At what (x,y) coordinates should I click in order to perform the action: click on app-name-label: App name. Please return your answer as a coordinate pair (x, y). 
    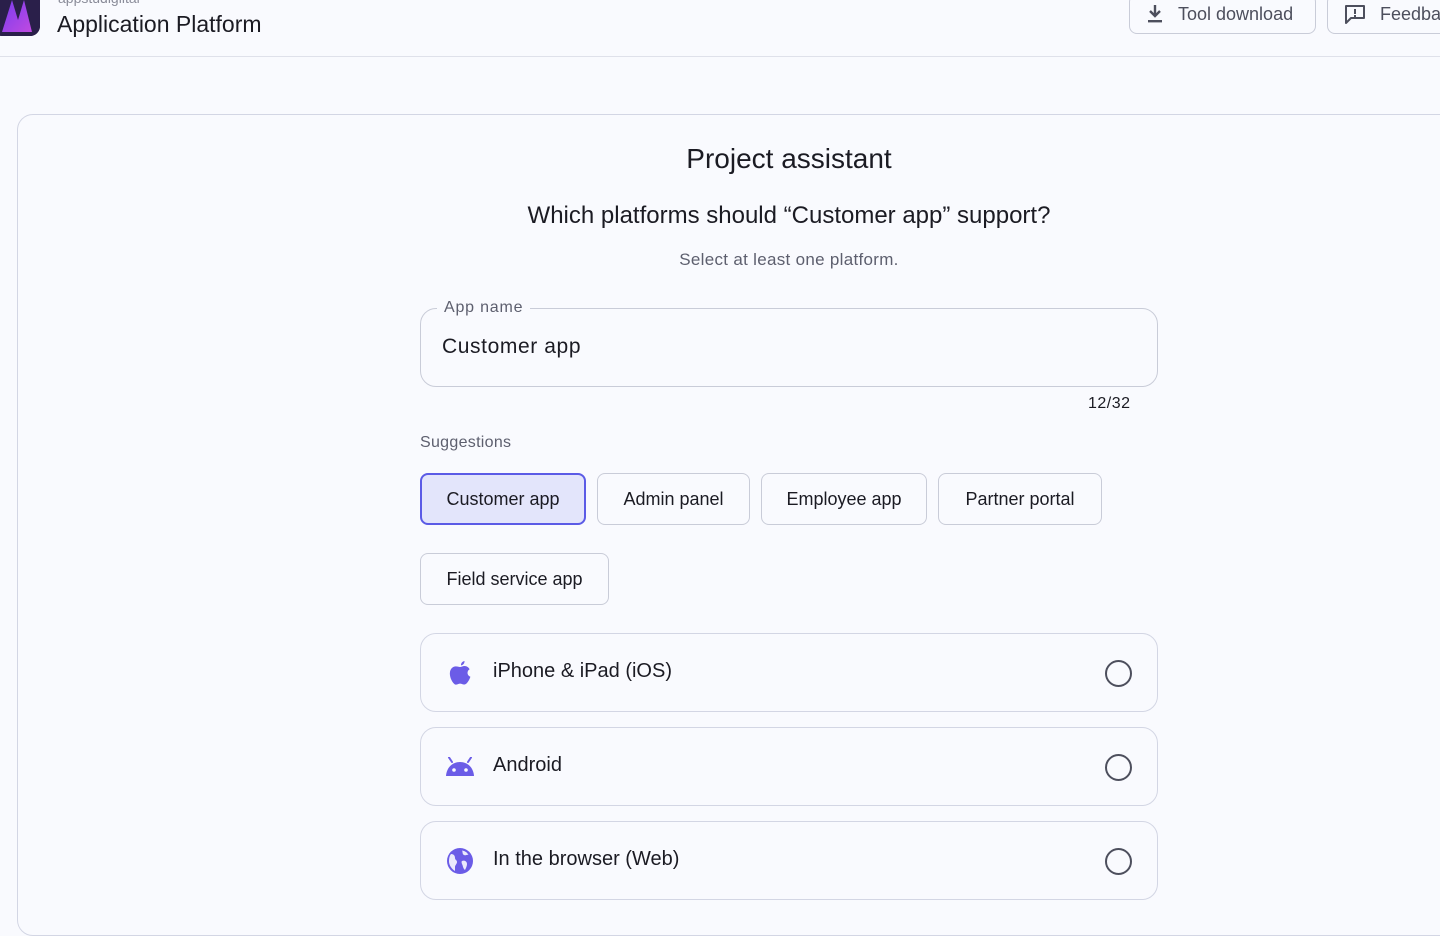
    Looking at the image, I should click on (484, 308).